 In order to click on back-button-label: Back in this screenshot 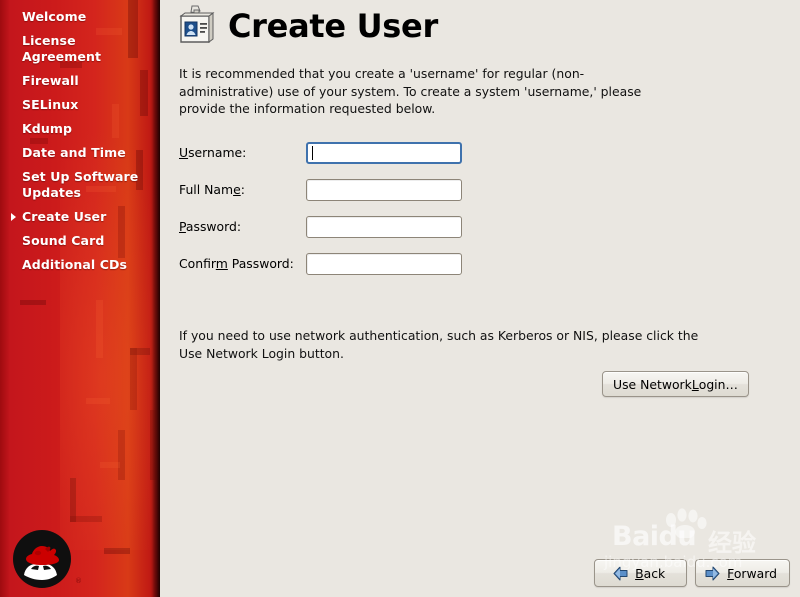, I will do `click(650, 573)`.